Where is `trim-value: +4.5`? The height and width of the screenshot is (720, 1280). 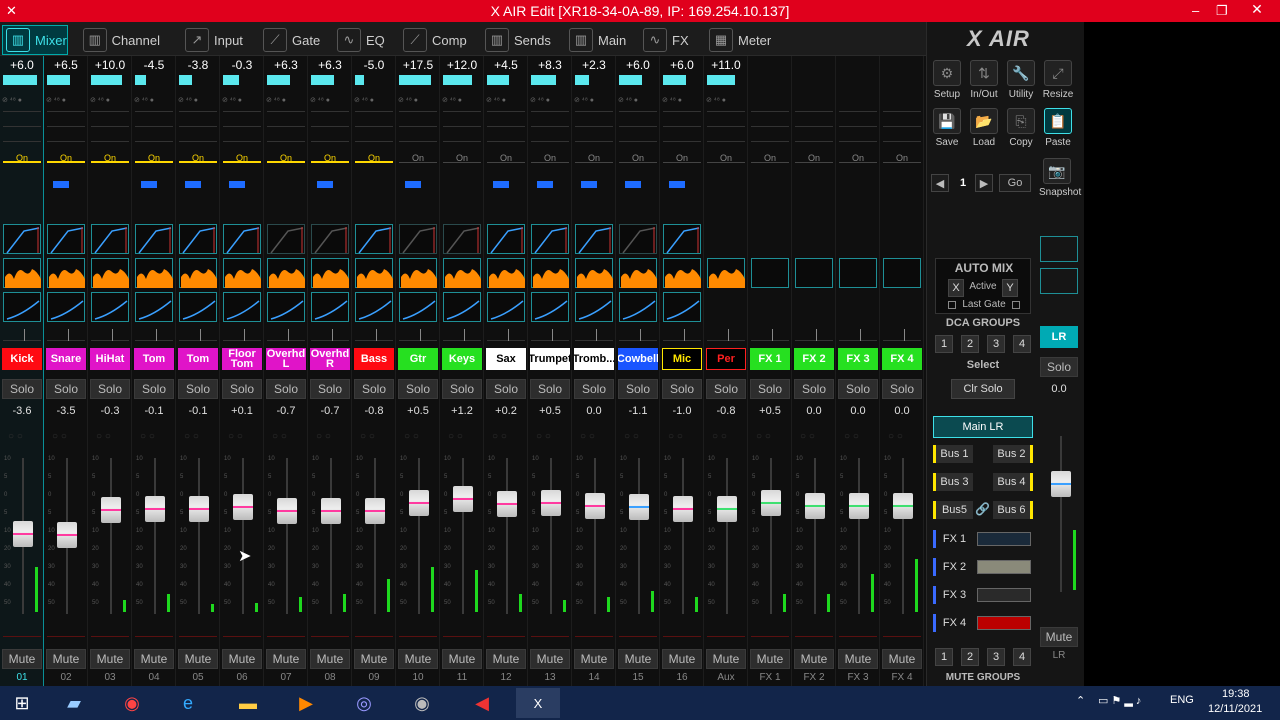
trim-value: +4.5 is located at coordinates (506, 65).